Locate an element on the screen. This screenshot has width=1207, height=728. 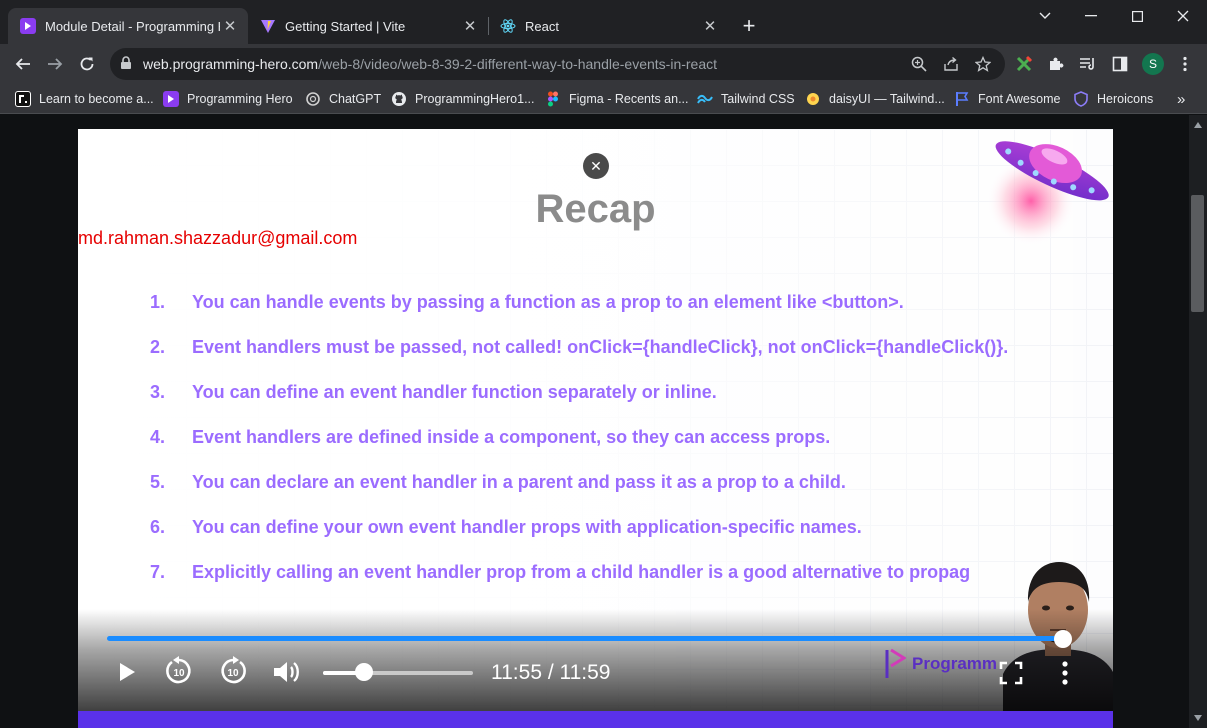
r-logo-icon is located at coordinates (23, 99).